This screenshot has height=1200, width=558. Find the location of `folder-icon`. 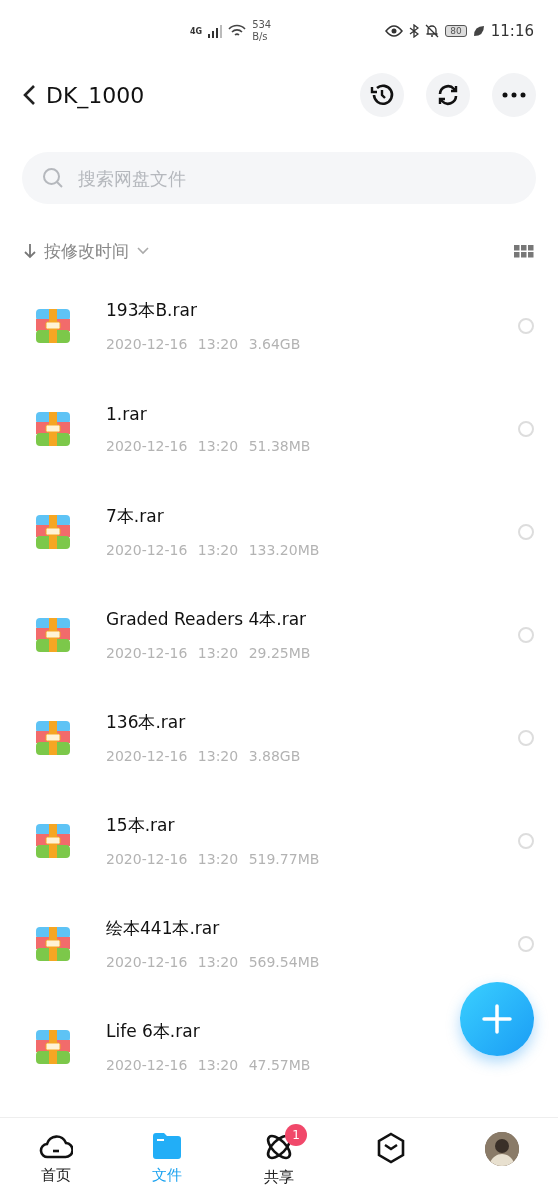

folder-icon is located at coordinates (167, 1146).